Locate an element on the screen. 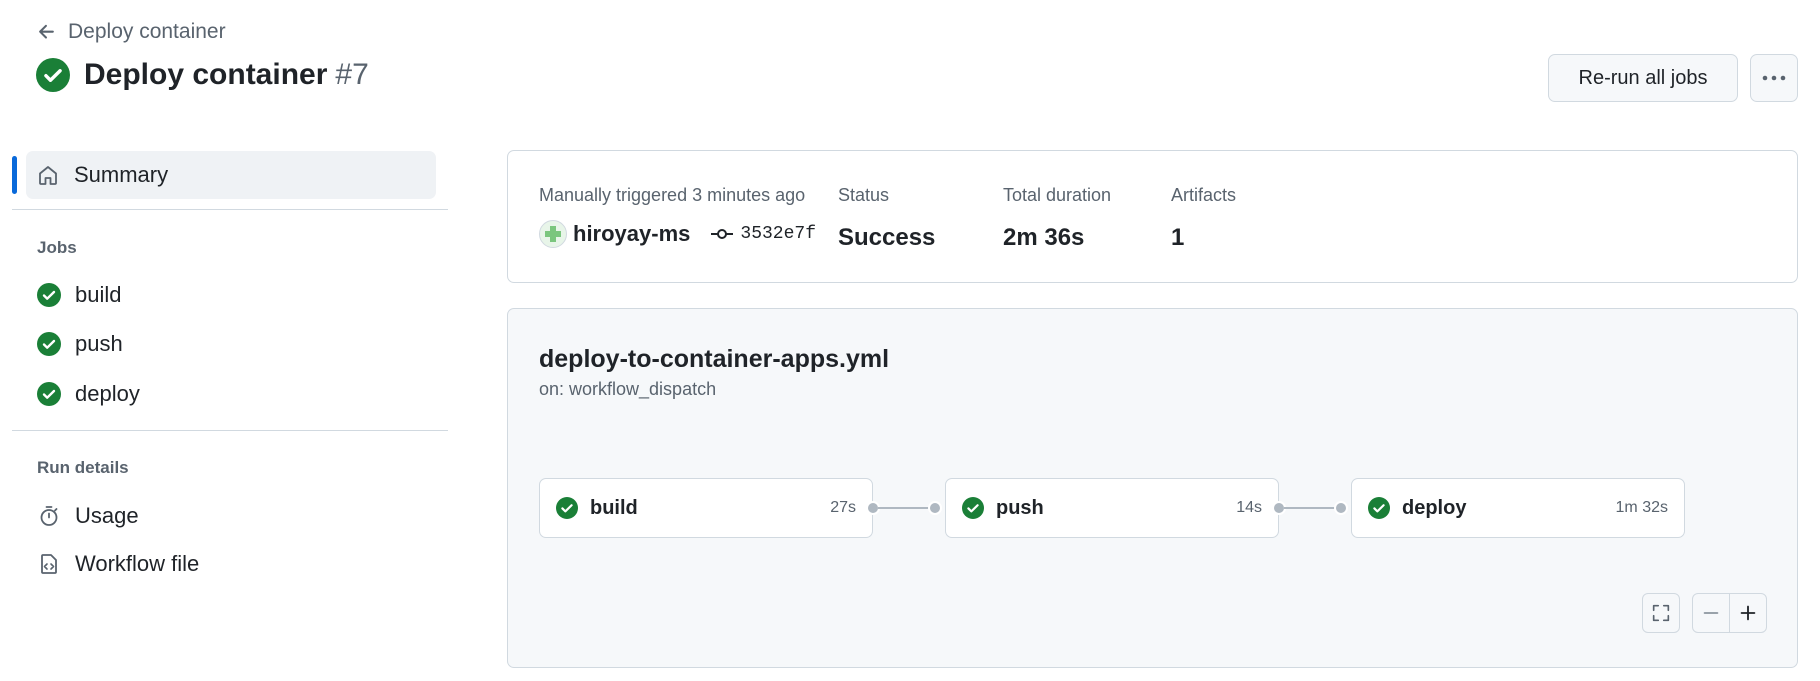 The image size is (1820, 681). home-icon is located at coordinates (48, 175).